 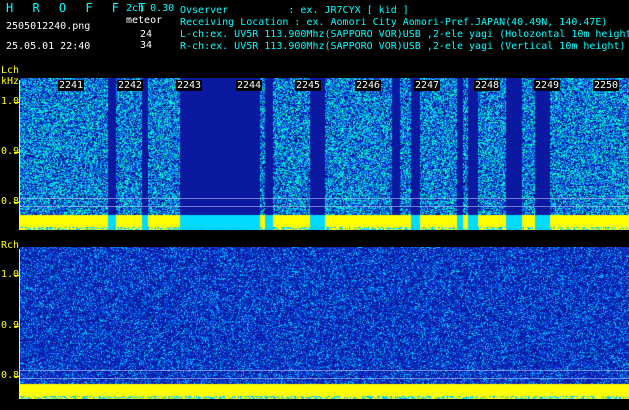 What do you see at coordinates (249, 85) in the screenshot?
I see `time-label: 2244` at bounding box center [249, 85].